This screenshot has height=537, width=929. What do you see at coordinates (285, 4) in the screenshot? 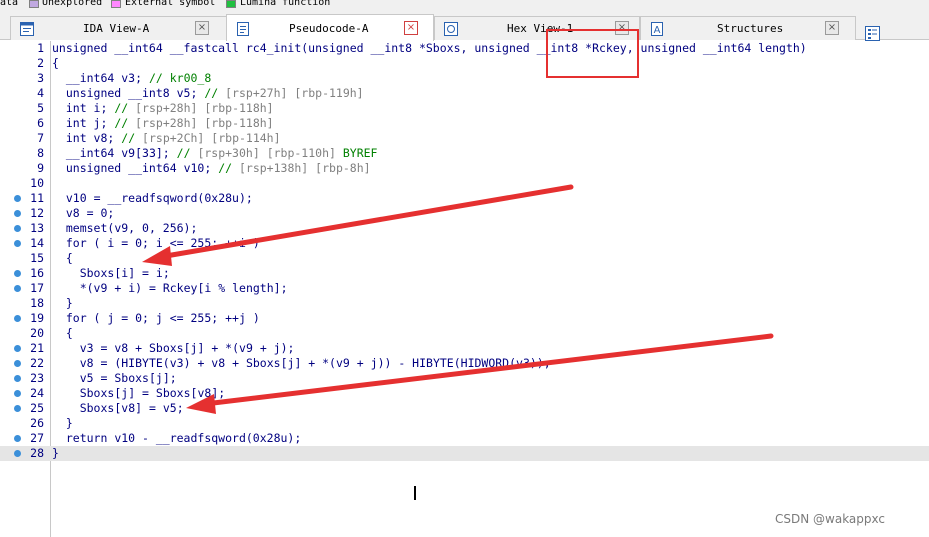
I see `legend-label: Lumina function` at bounding box center [285, 4].